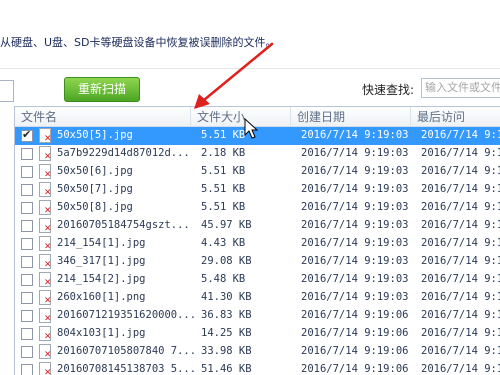  I want to click on file-size-cell: 36.83 KB, so click(226, 315).